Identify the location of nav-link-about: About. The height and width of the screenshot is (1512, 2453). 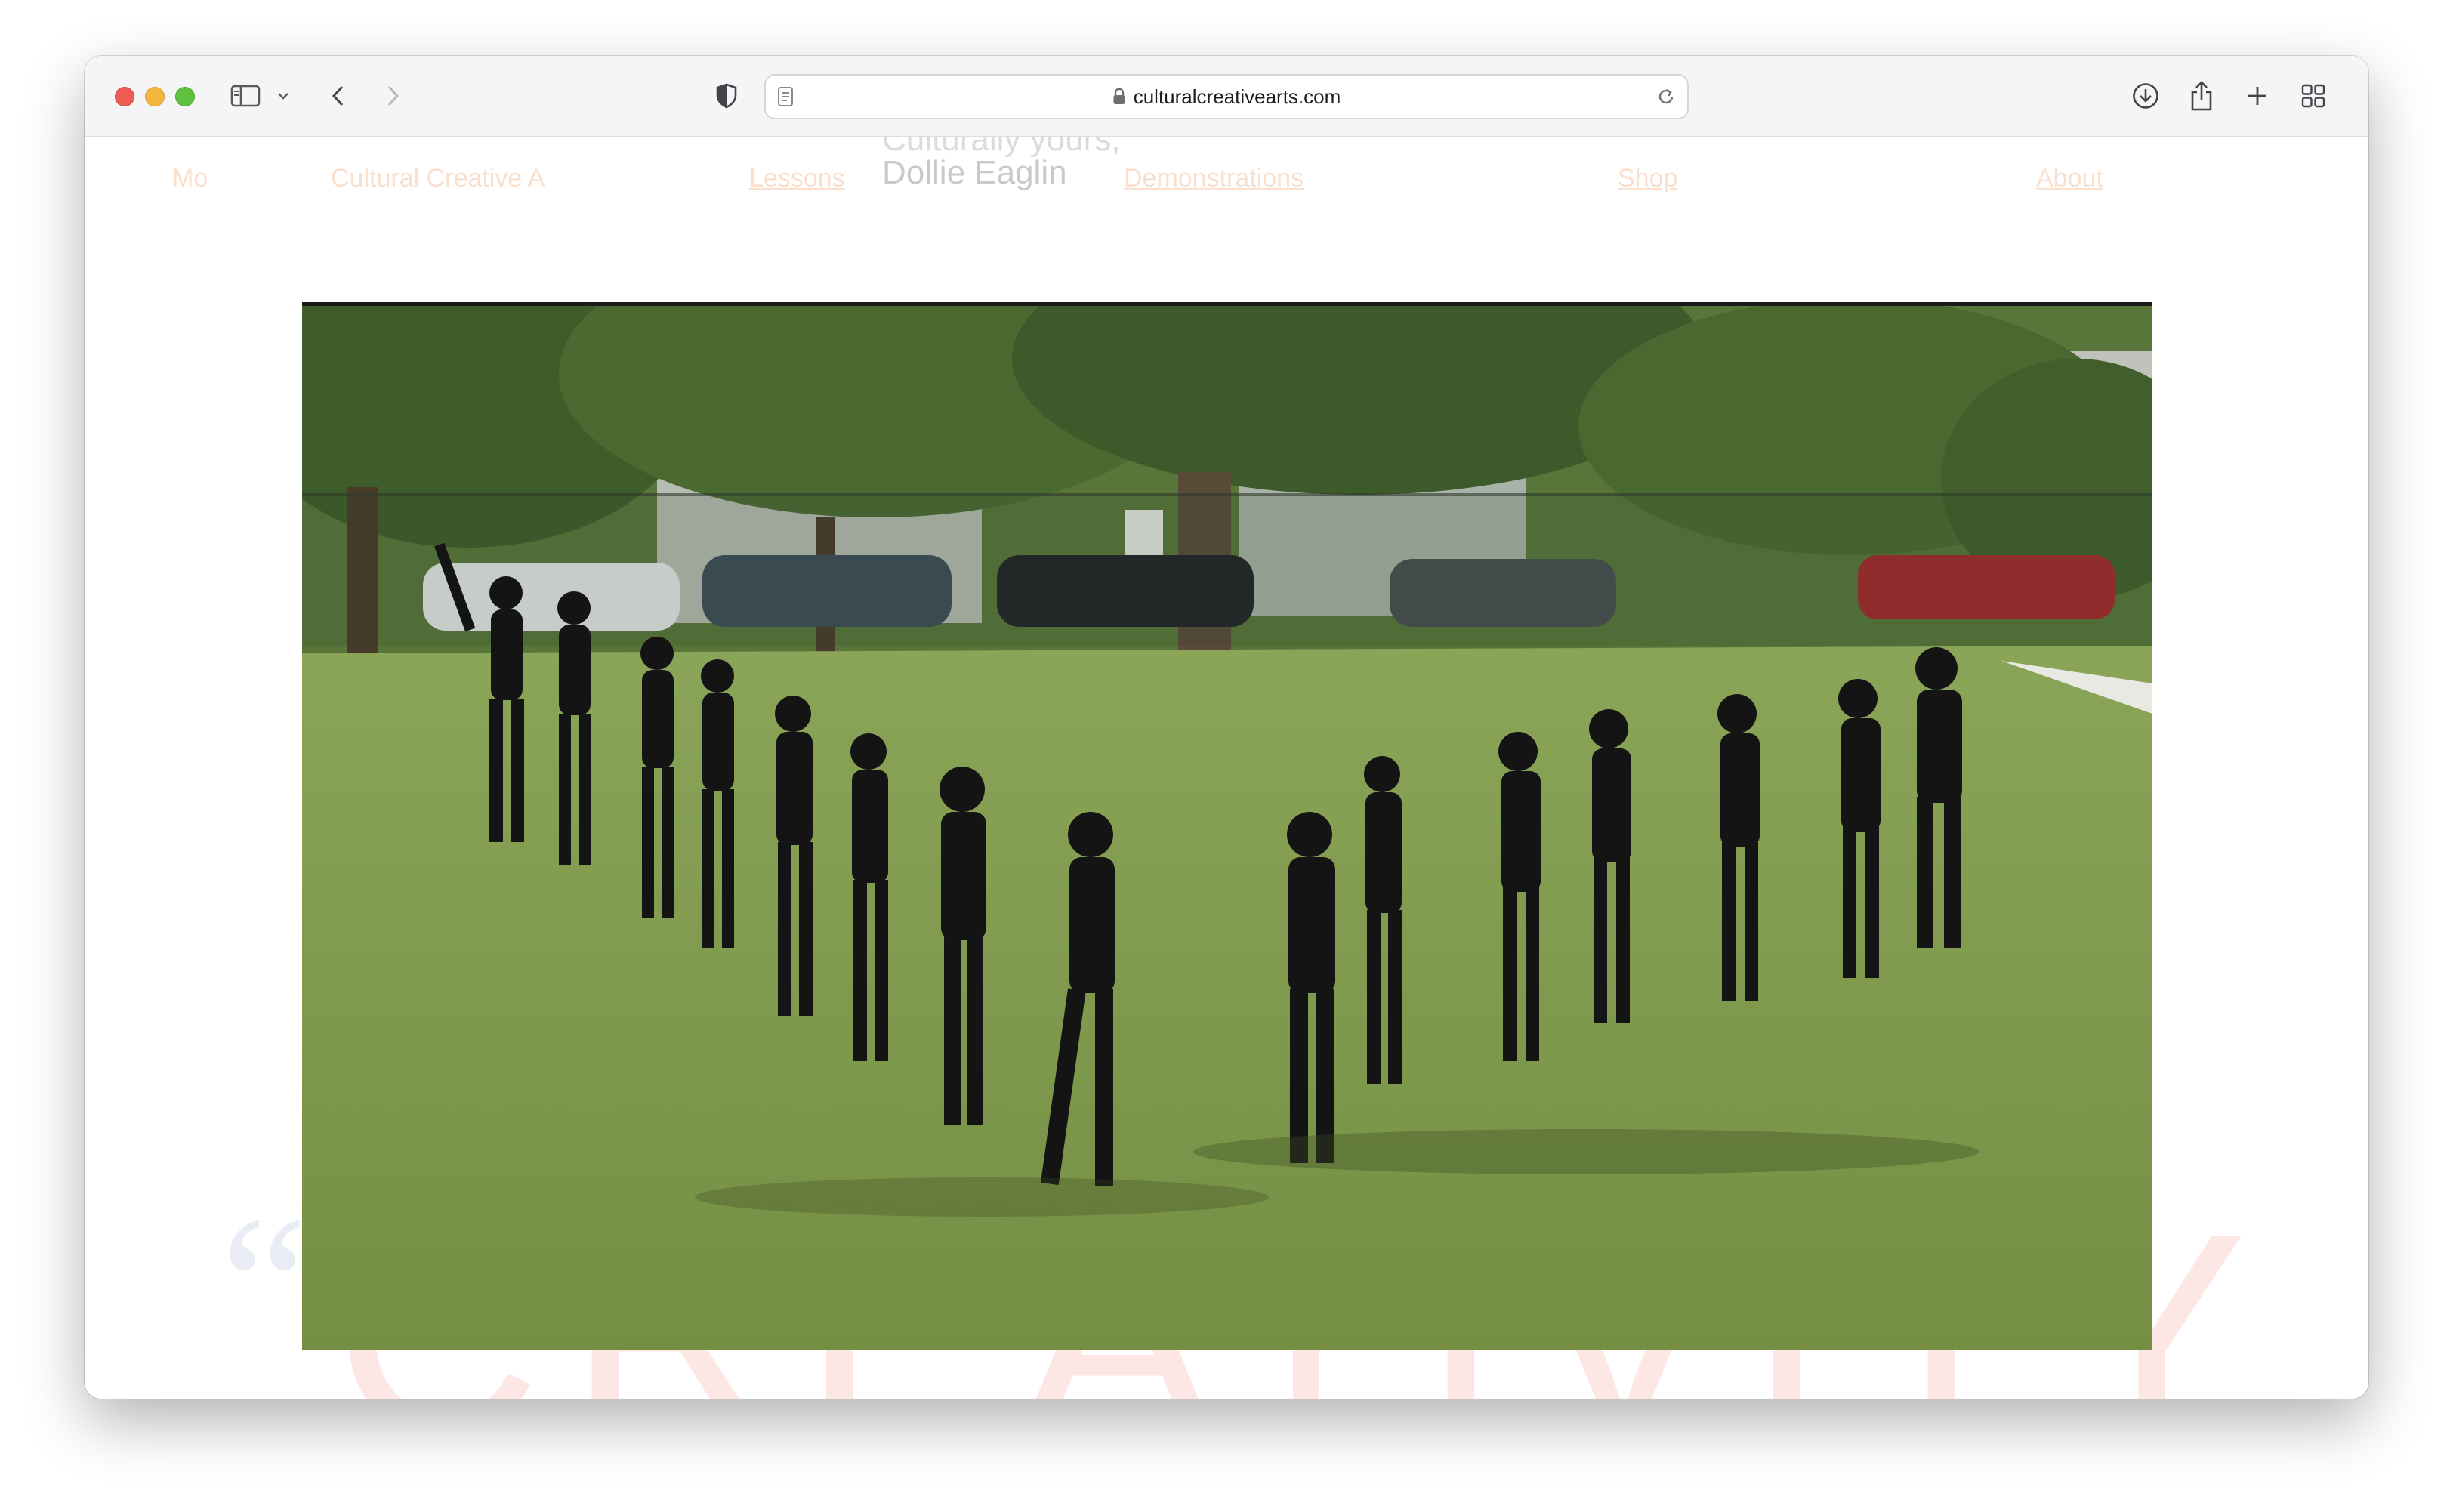
(2069, 178).